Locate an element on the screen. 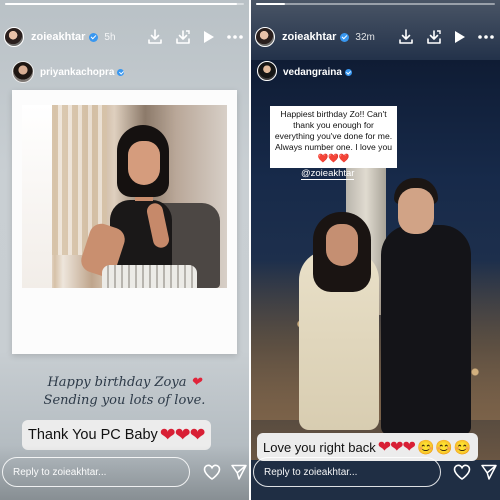 Image resolution: width=500 pixels, height=500 pixels. story-time: 5h is located at coordinates (110, 37).